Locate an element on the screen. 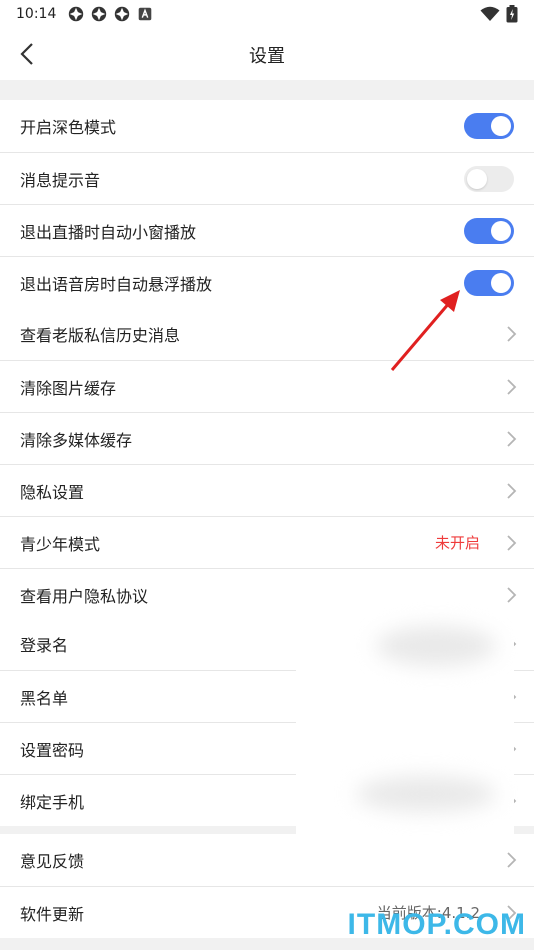  dark-mode-row: 开启深色模式 is located at coordinates (267, 126).